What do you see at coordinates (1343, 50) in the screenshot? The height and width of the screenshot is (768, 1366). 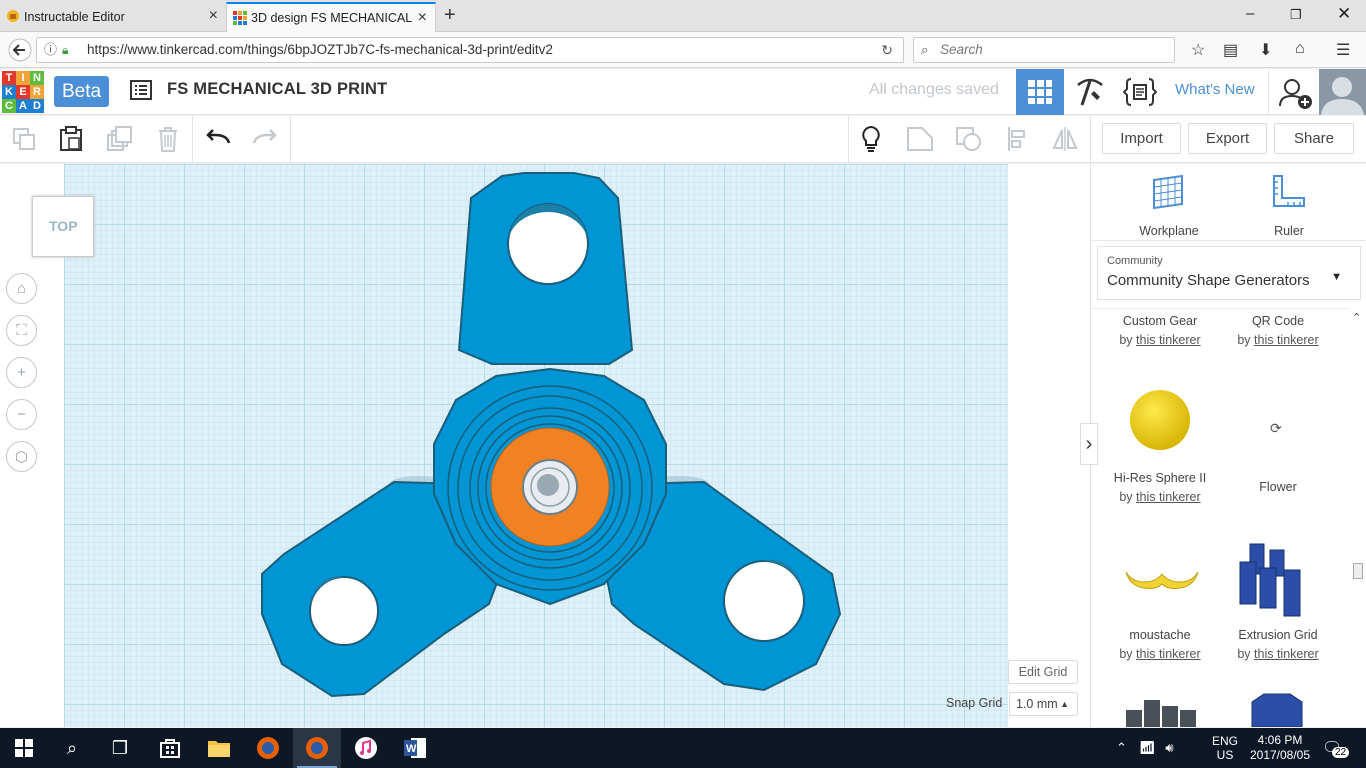 I see `menu-icon: ☰` at bounding box center [1343, 50].